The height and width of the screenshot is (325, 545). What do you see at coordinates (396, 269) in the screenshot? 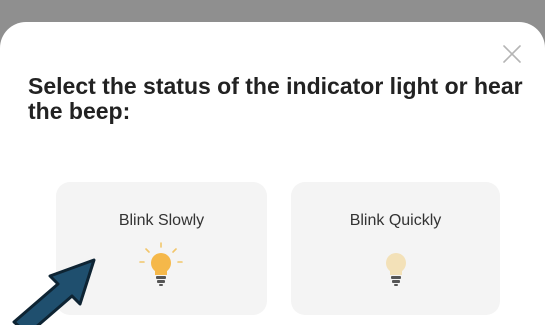
I see `lightbulb-dim-icon` at bounding box center [396, 269].